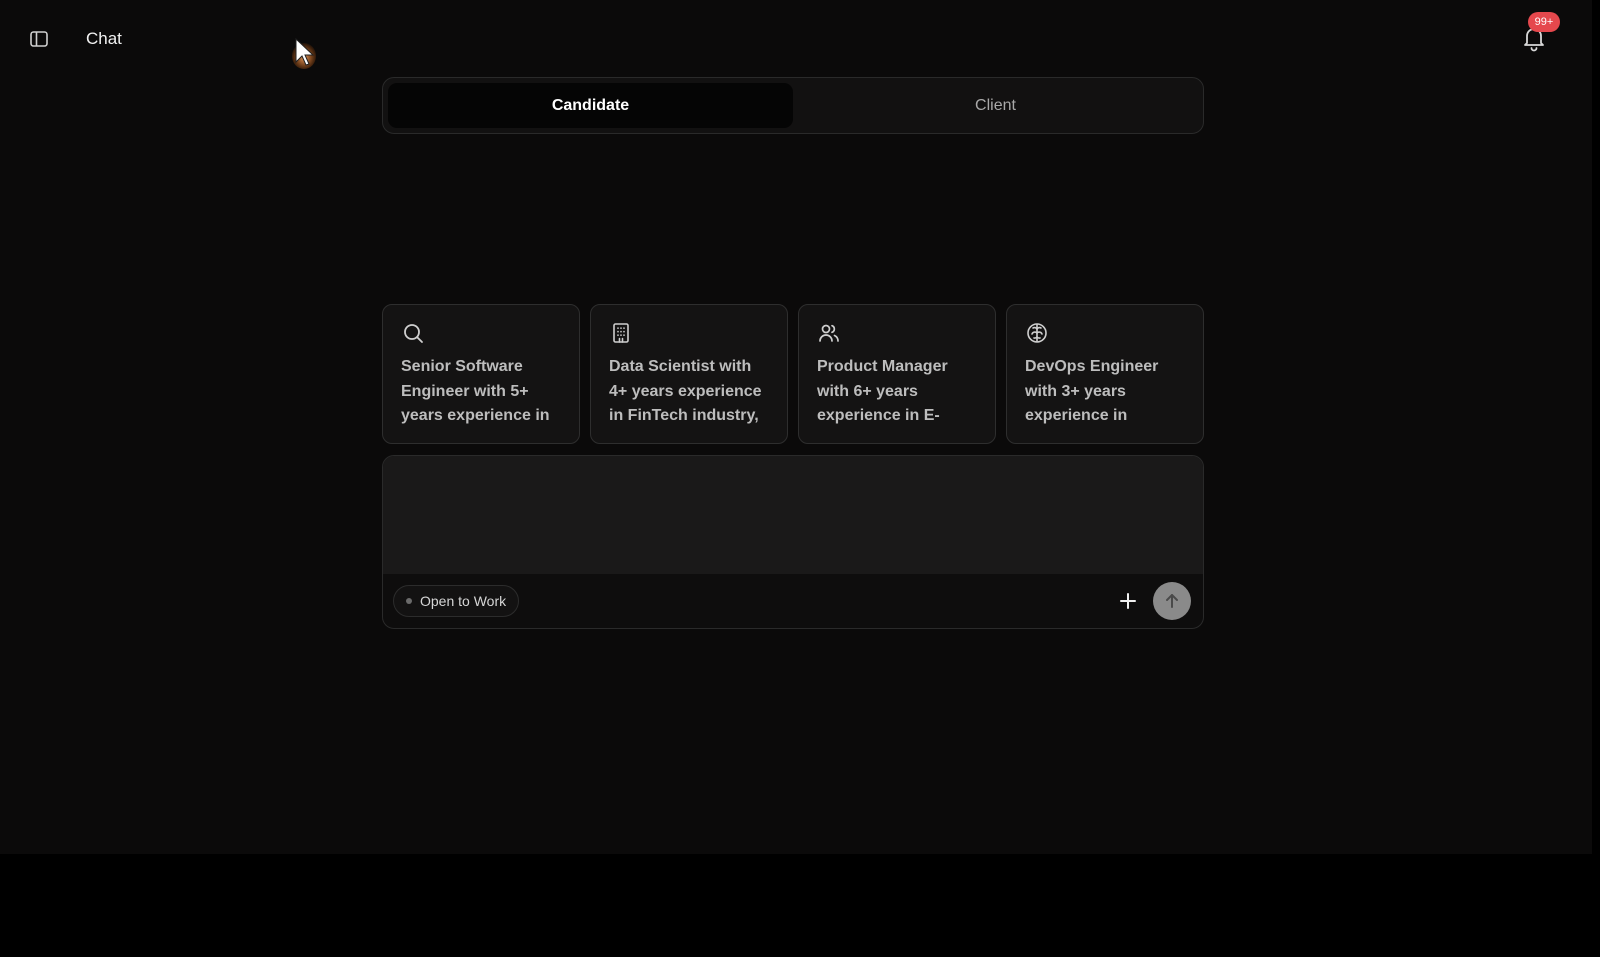  I want to click on message-composer: Open to Work, so click(793, 542).